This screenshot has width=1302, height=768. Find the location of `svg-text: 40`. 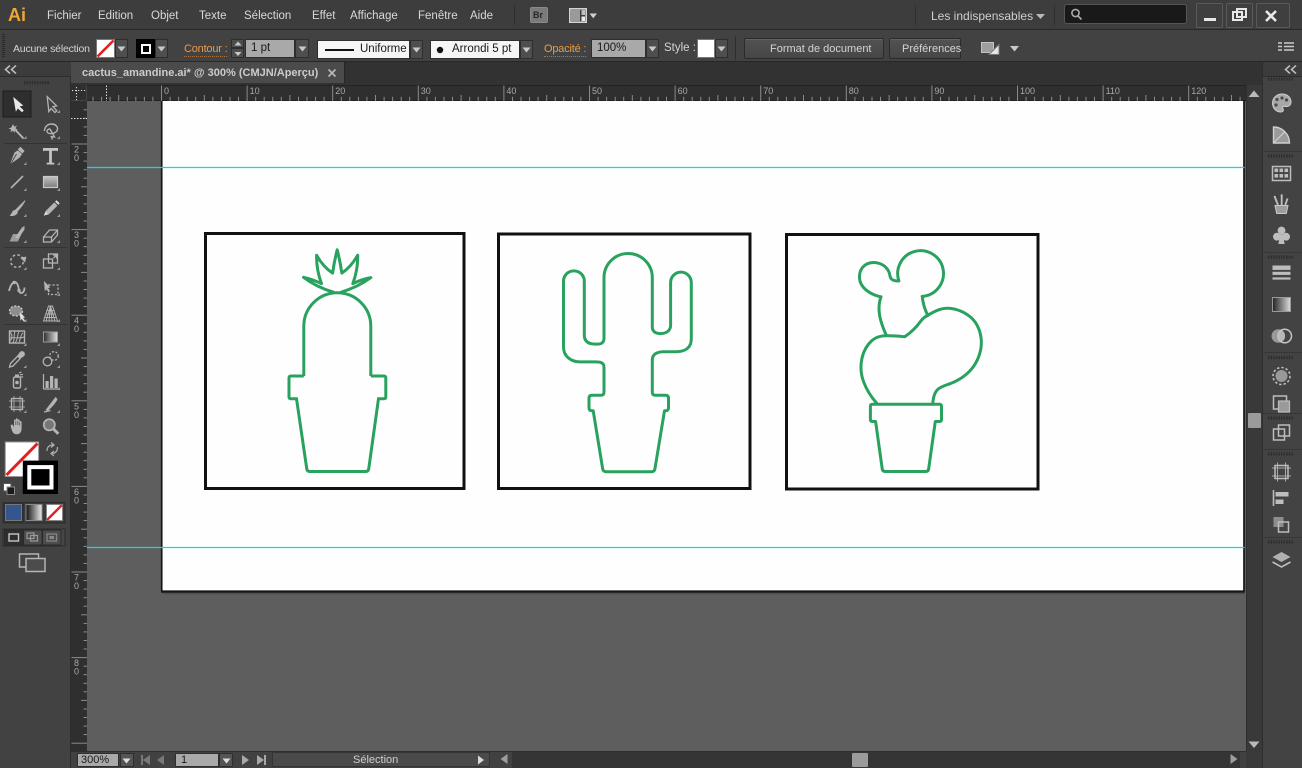

svg-text: 40 is located at coordinates (511, 91).